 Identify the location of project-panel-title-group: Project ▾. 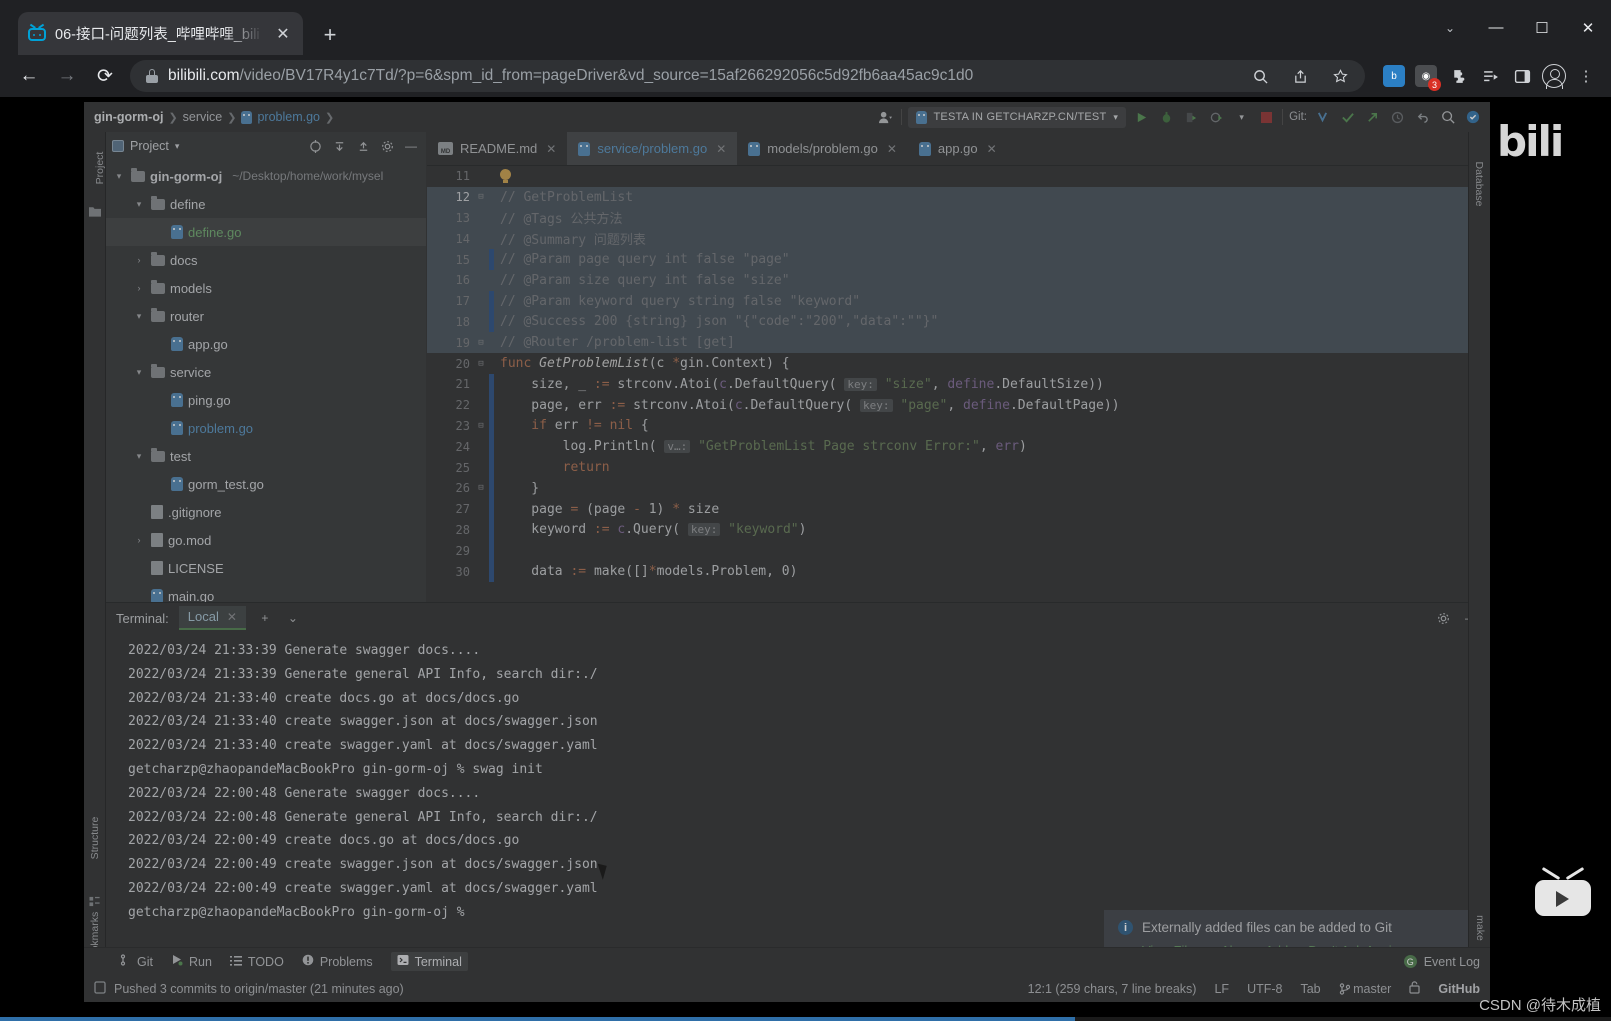
(206, 146).